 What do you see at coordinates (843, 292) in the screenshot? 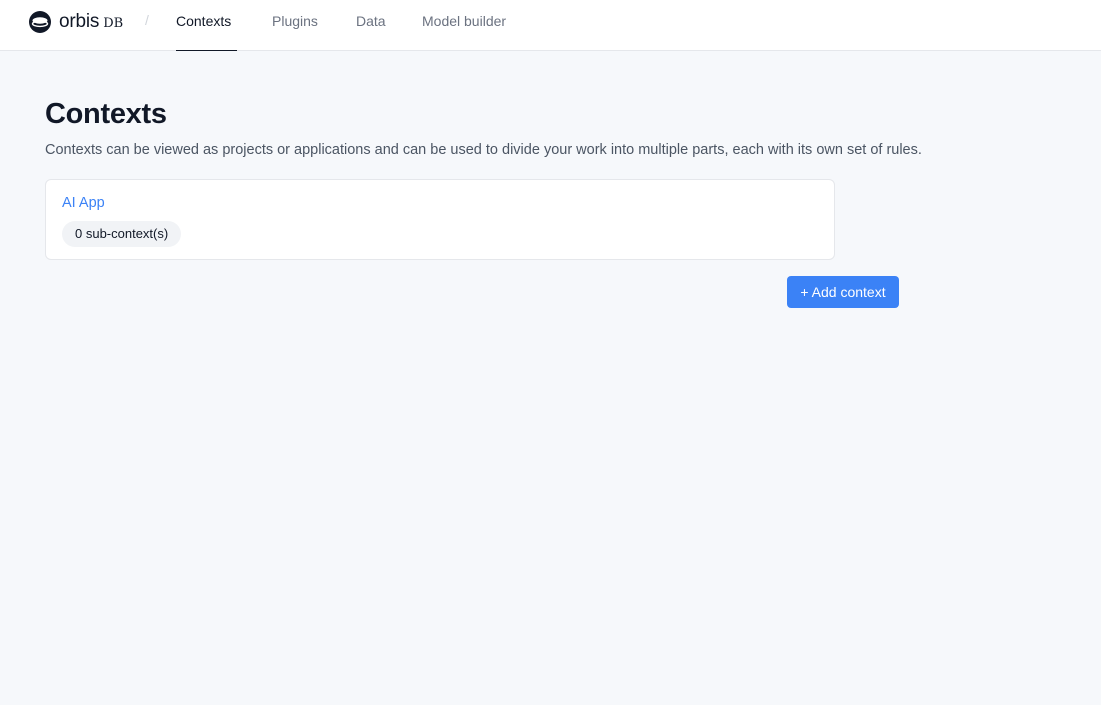
I see `add-context-button: + Add context` at bounding box center [843, 292].